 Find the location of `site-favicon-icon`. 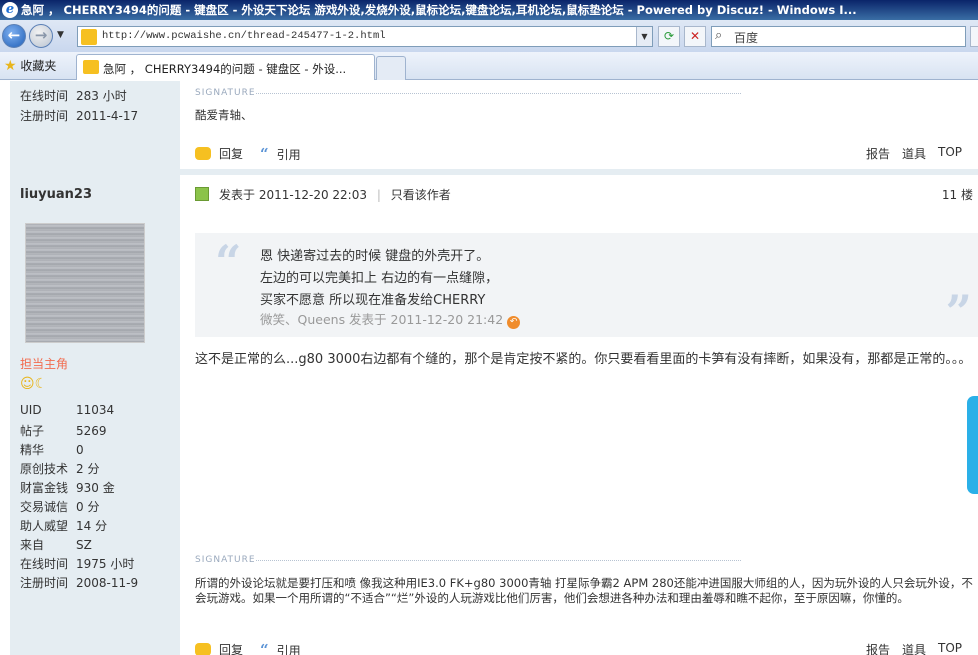

site-favicon-icon is located at coordinates (89, 37).